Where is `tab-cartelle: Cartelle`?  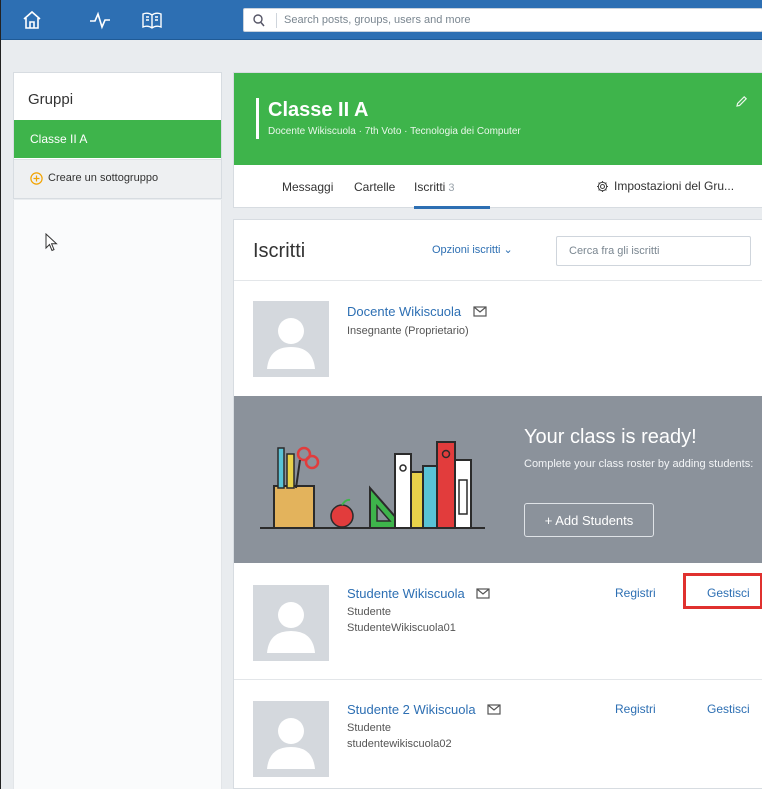
tab-cartelle: Cartelle is located at coordinates (374, 187).